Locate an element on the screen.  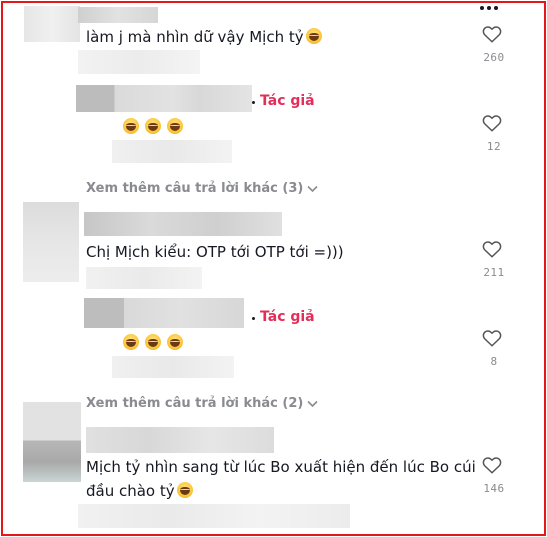
view-more-replies: Xem thêm câu trả lời khác (2) is located at coordinates (202, 403).